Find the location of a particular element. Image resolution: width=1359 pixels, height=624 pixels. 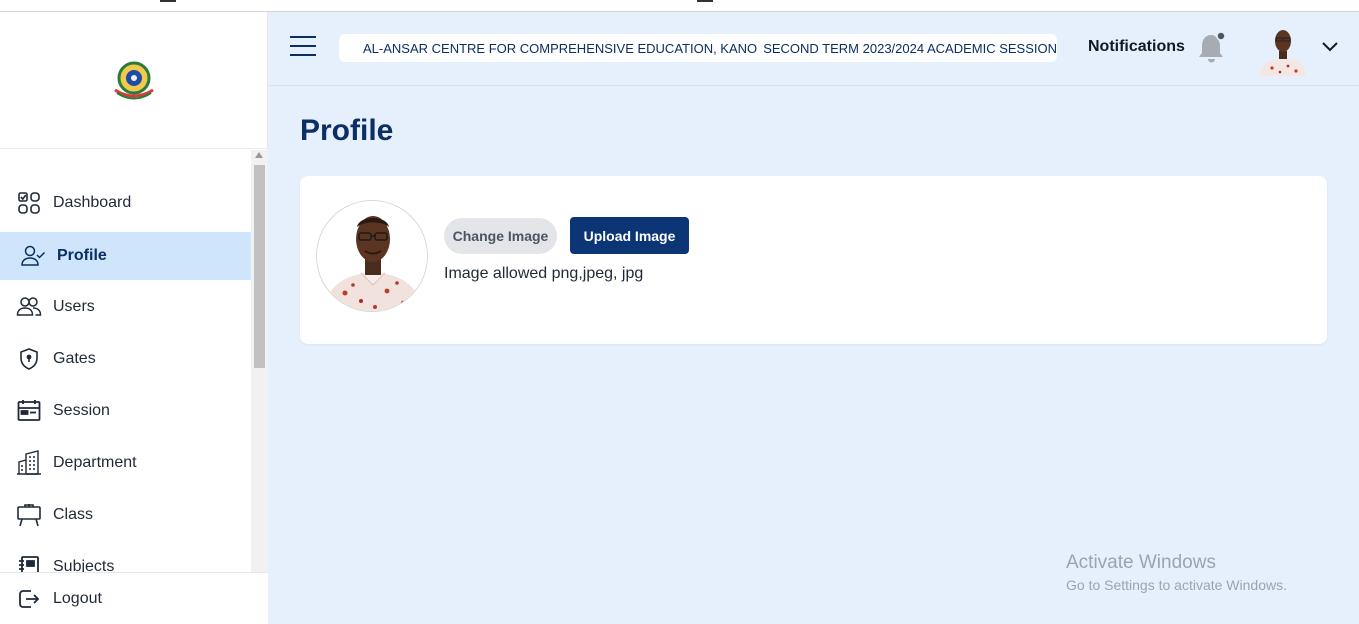

school-logo is located at coordinates (133, 80).